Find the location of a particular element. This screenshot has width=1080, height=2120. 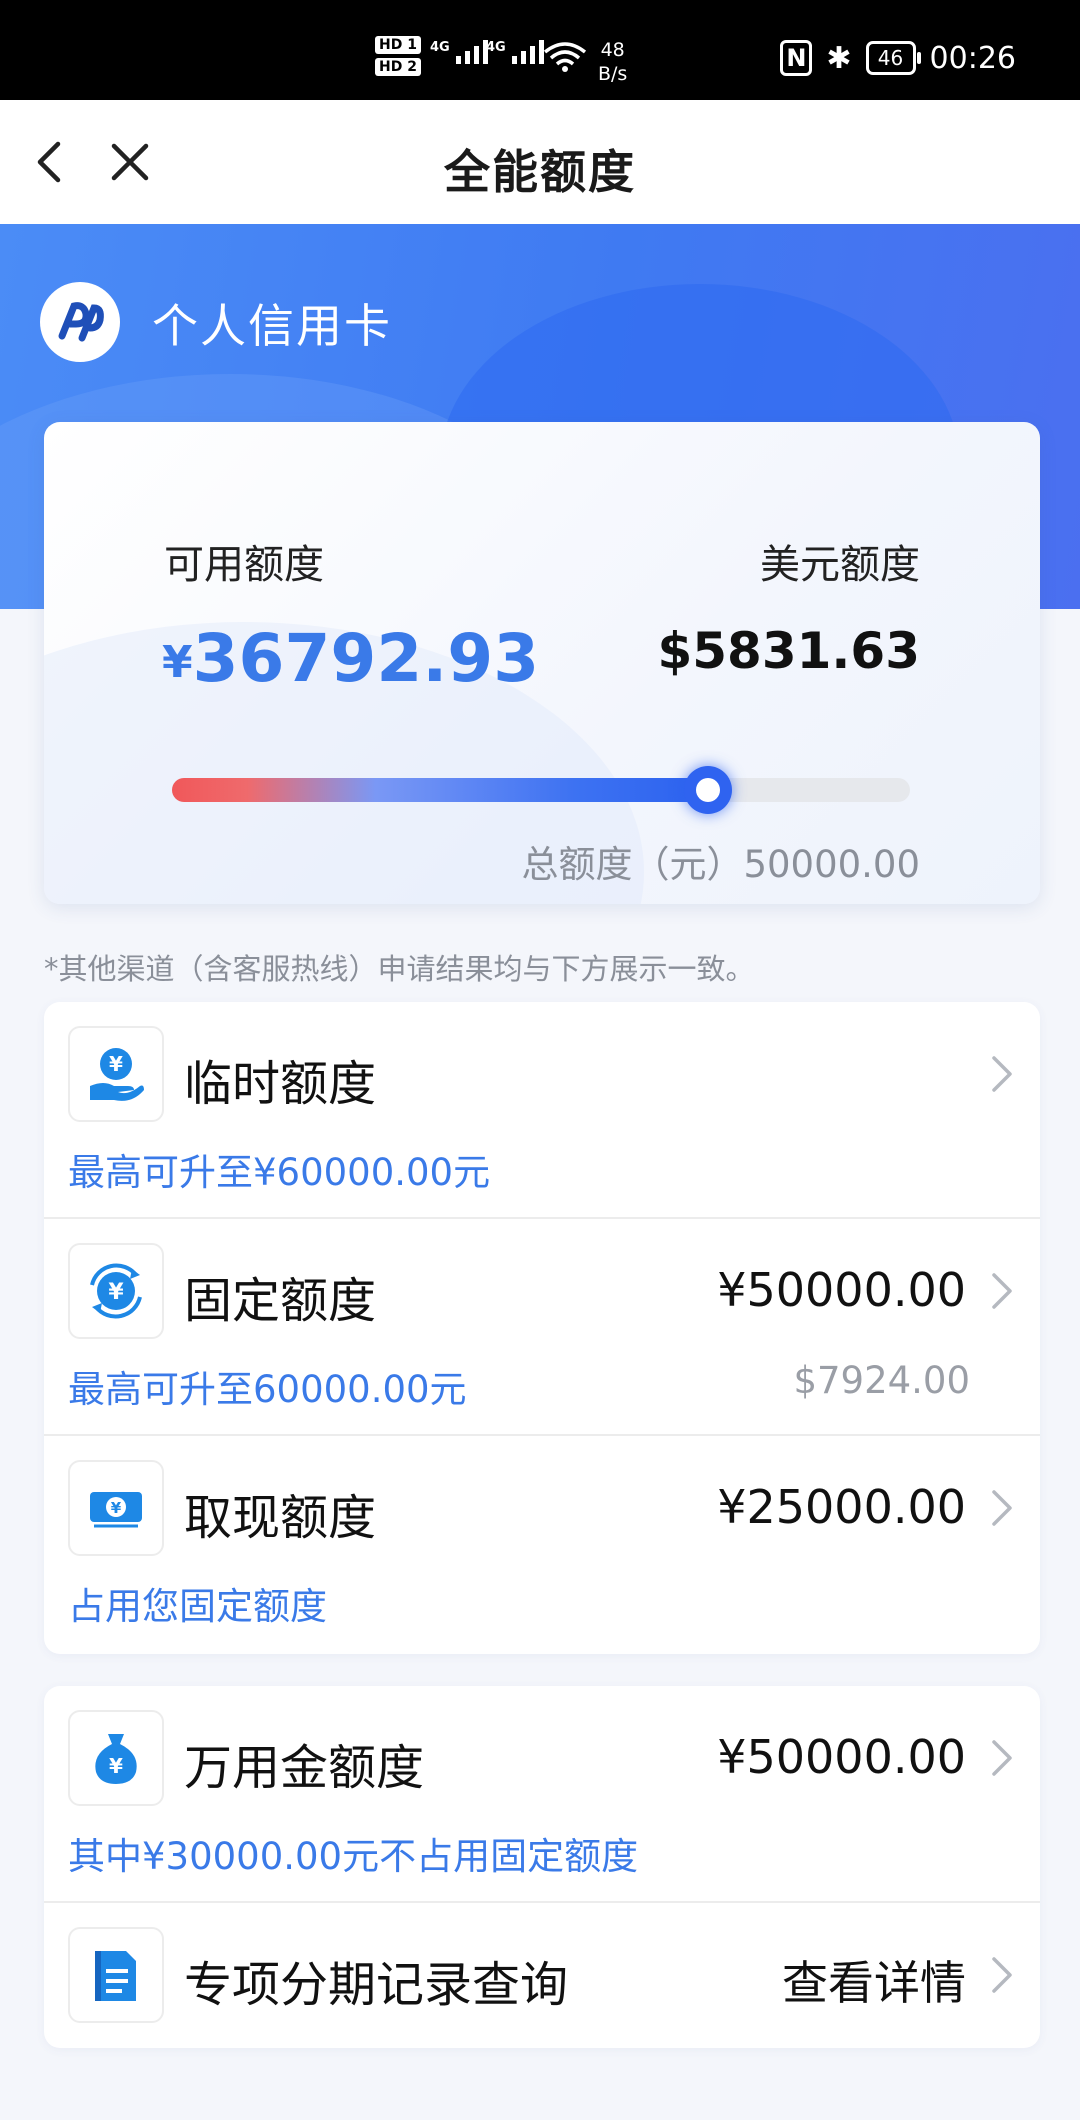

row-subtitle: 其中¥30000.00元不占用固定额度 is located at coordinates (353, 1856).